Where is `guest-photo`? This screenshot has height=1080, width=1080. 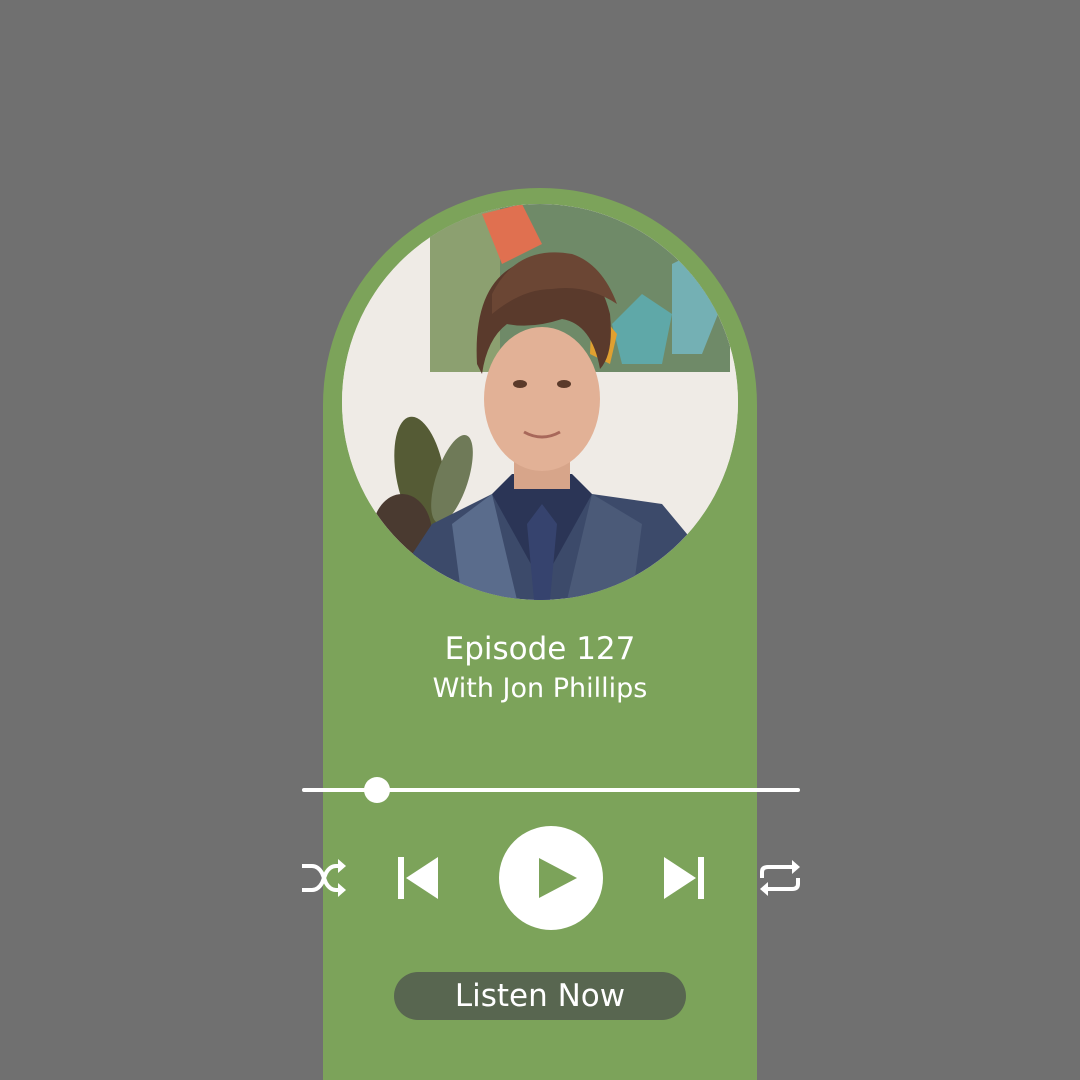 guest-photo is located at coordinates (540, 402).